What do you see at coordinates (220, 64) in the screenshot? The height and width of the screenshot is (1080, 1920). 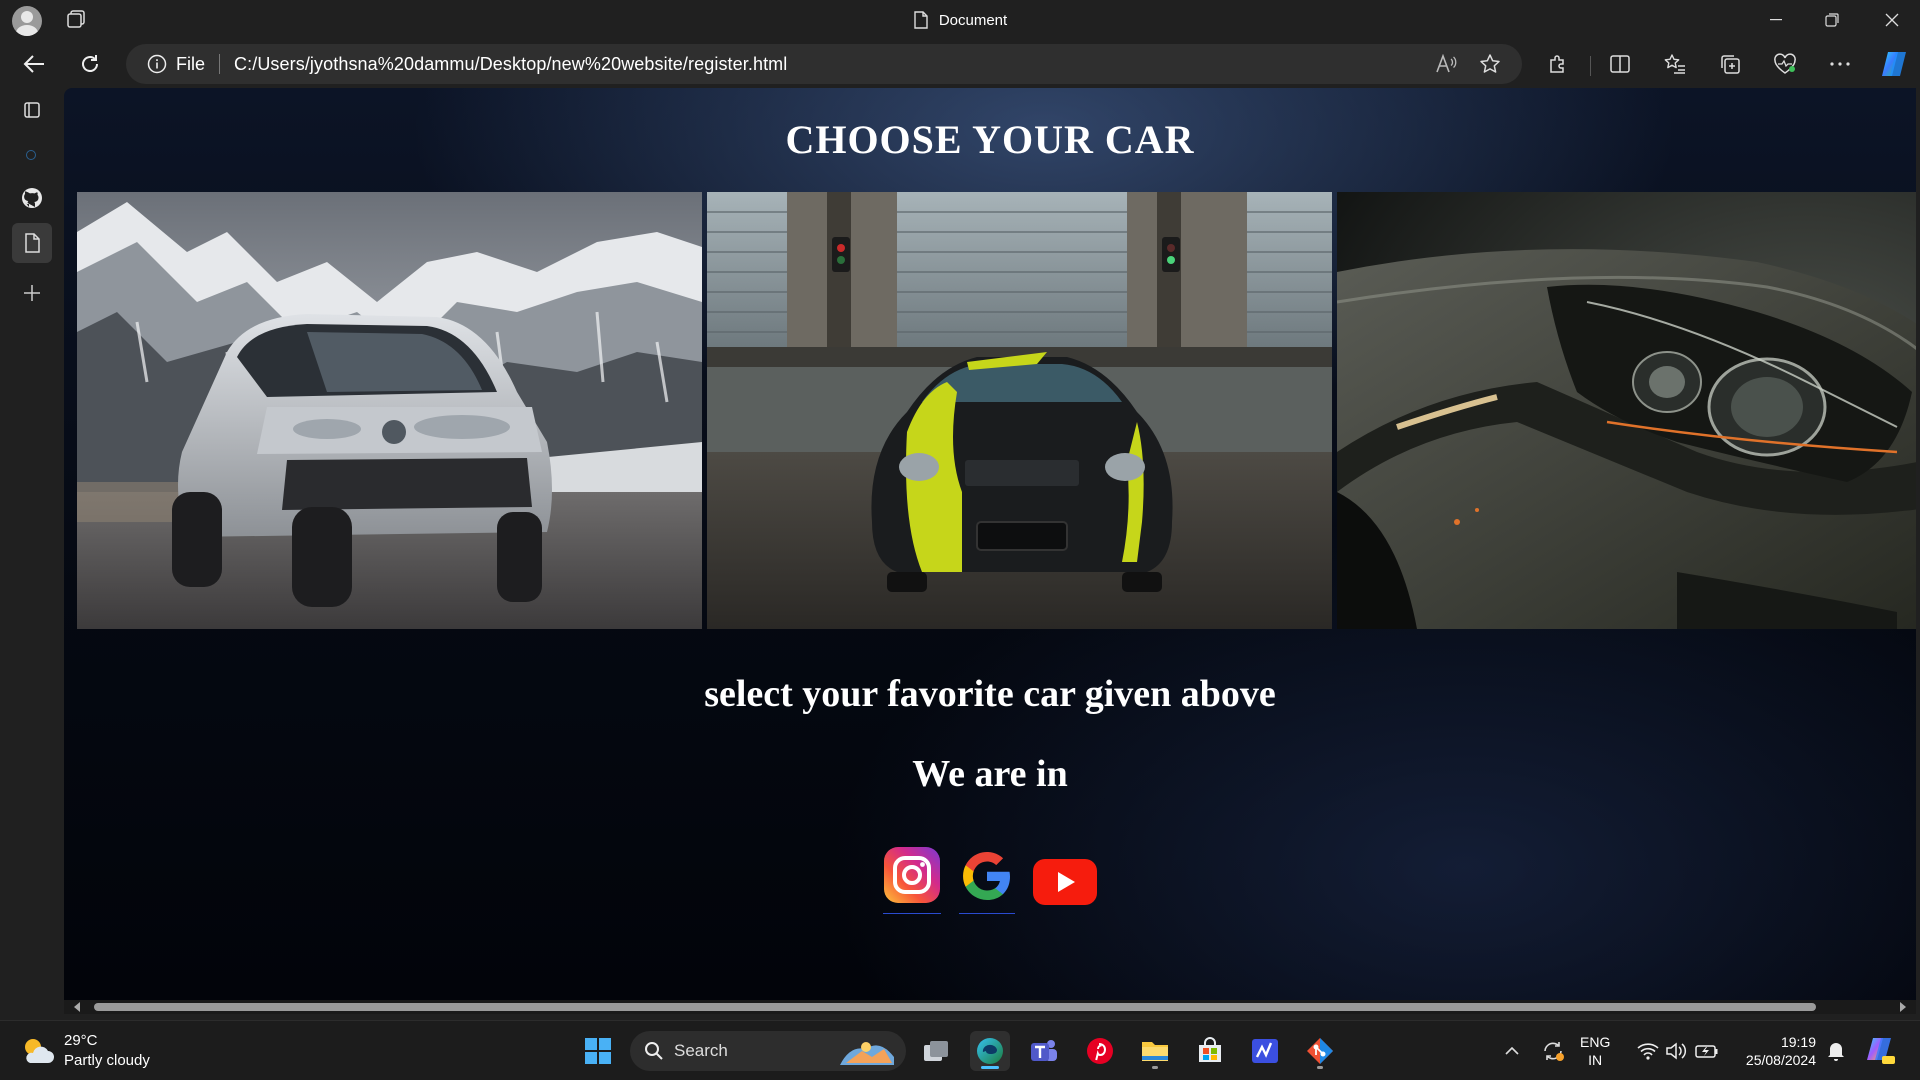 I see `address-divider` at bounding box center [220, 64].